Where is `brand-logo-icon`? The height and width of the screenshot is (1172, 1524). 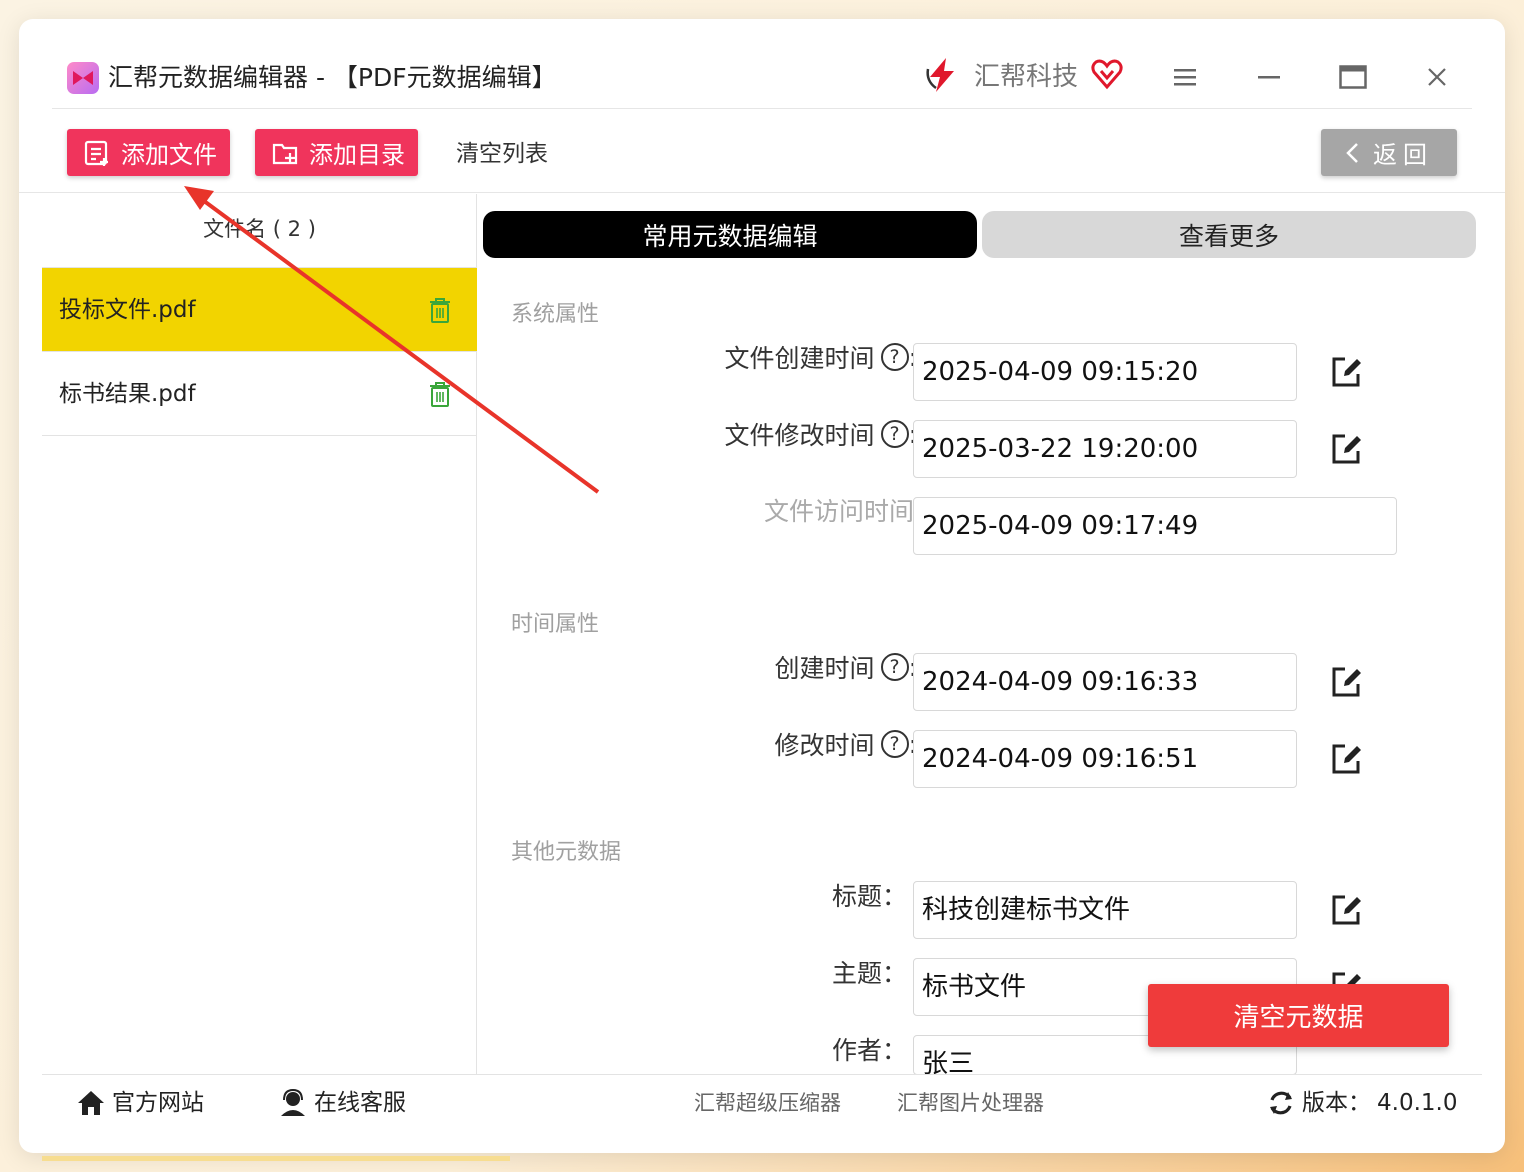 brand-logo-icon is located at coordinates (940, 75).